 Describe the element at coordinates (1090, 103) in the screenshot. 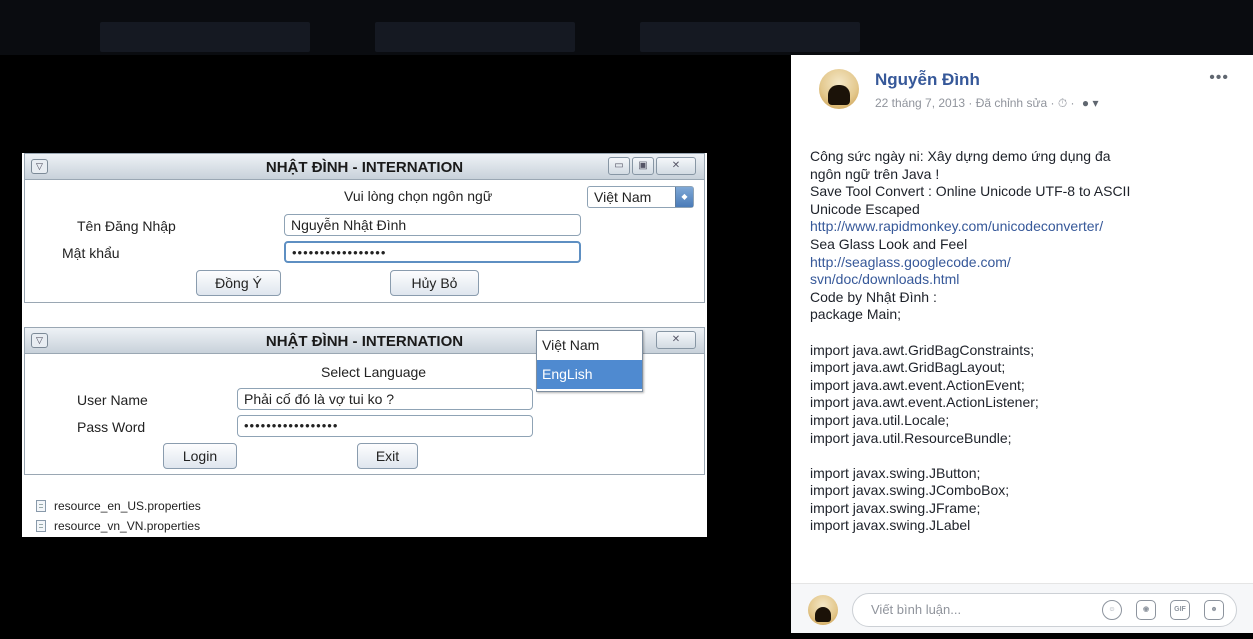

I see `globe-icon: ● ▾` at that location.